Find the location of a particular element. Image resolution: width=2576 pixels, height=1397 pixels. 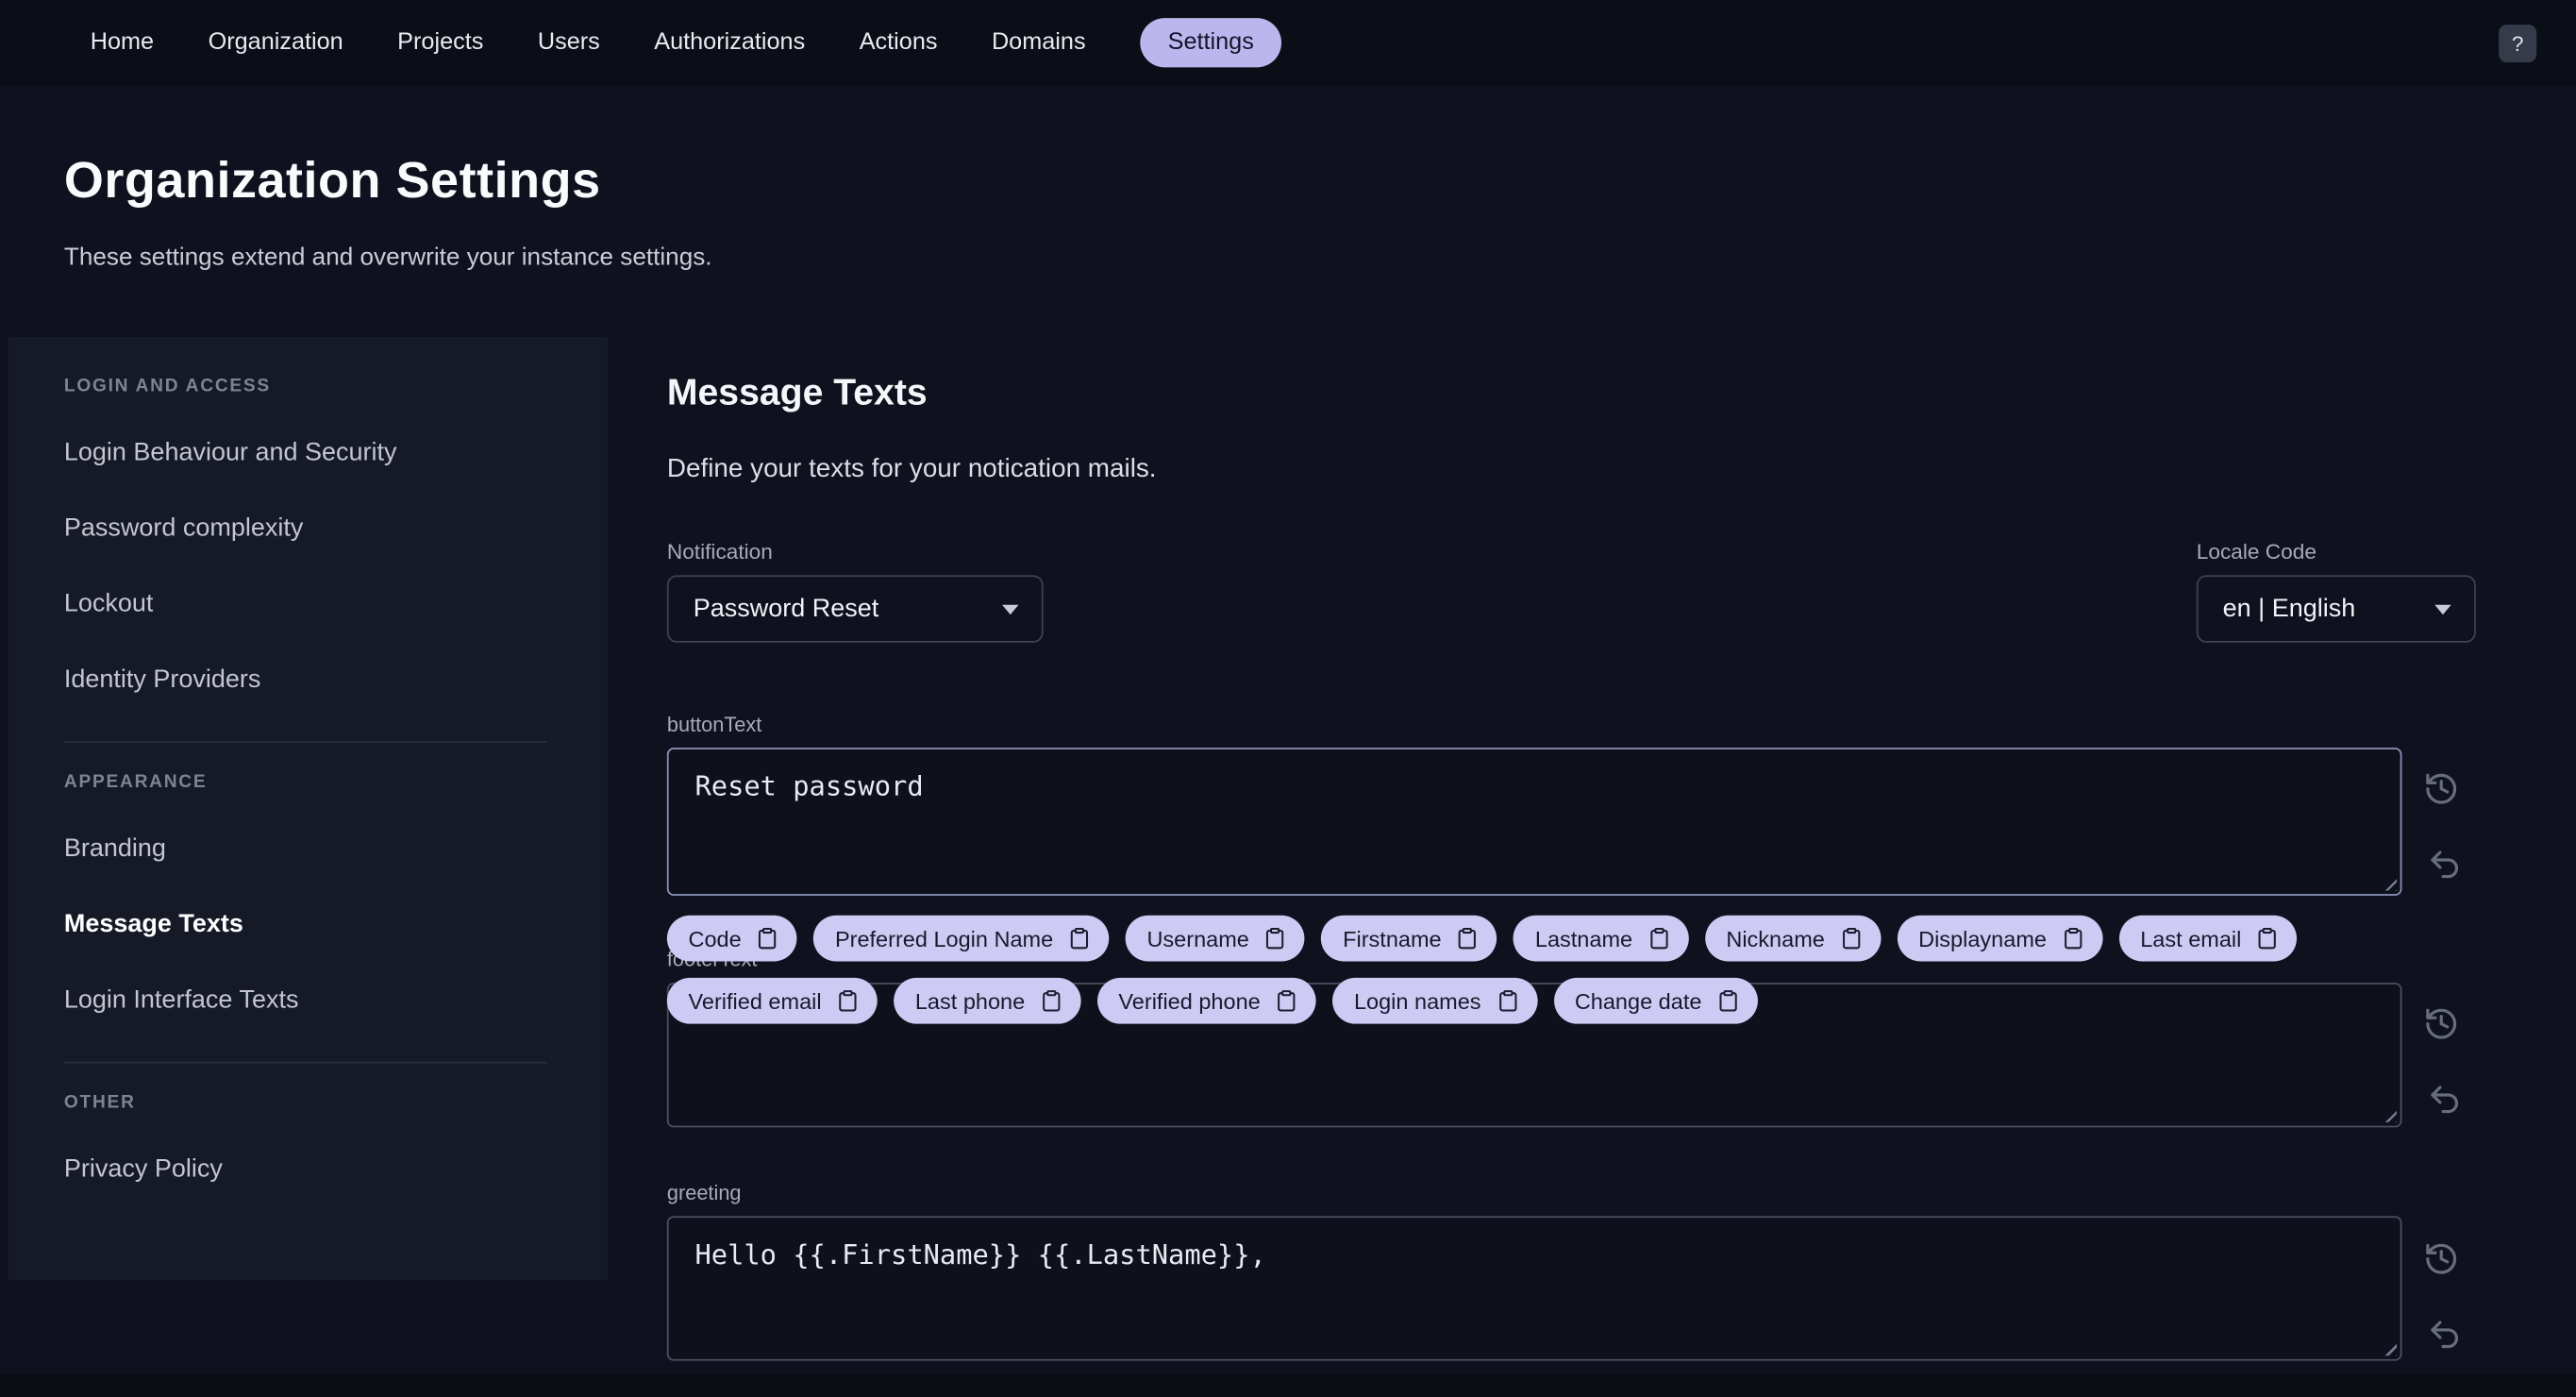

chip-firstname: Firstname is located at coordinates (1409, 938).